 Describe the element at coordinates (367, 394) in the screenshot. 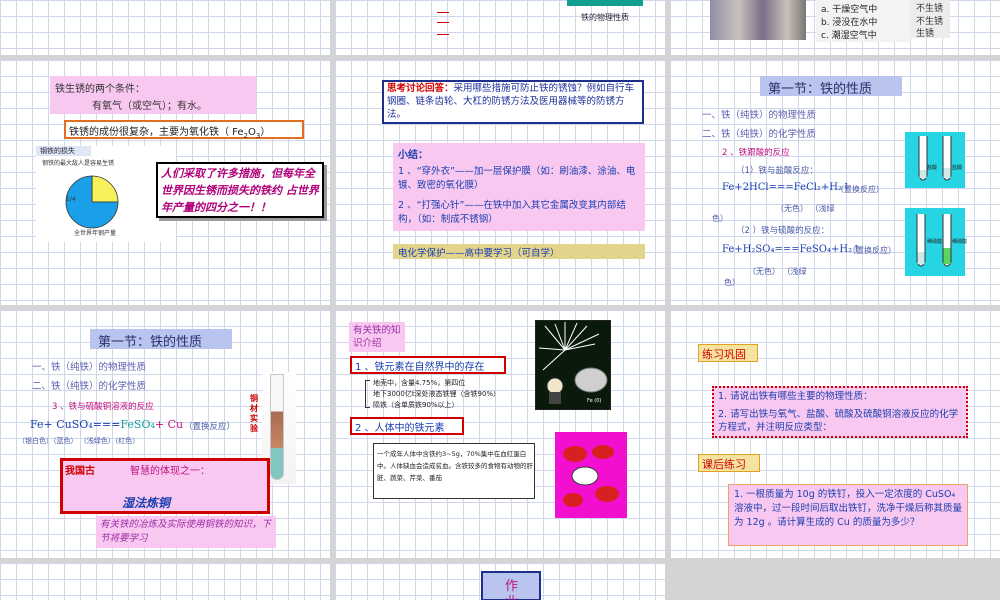

I see `brace` at that location.